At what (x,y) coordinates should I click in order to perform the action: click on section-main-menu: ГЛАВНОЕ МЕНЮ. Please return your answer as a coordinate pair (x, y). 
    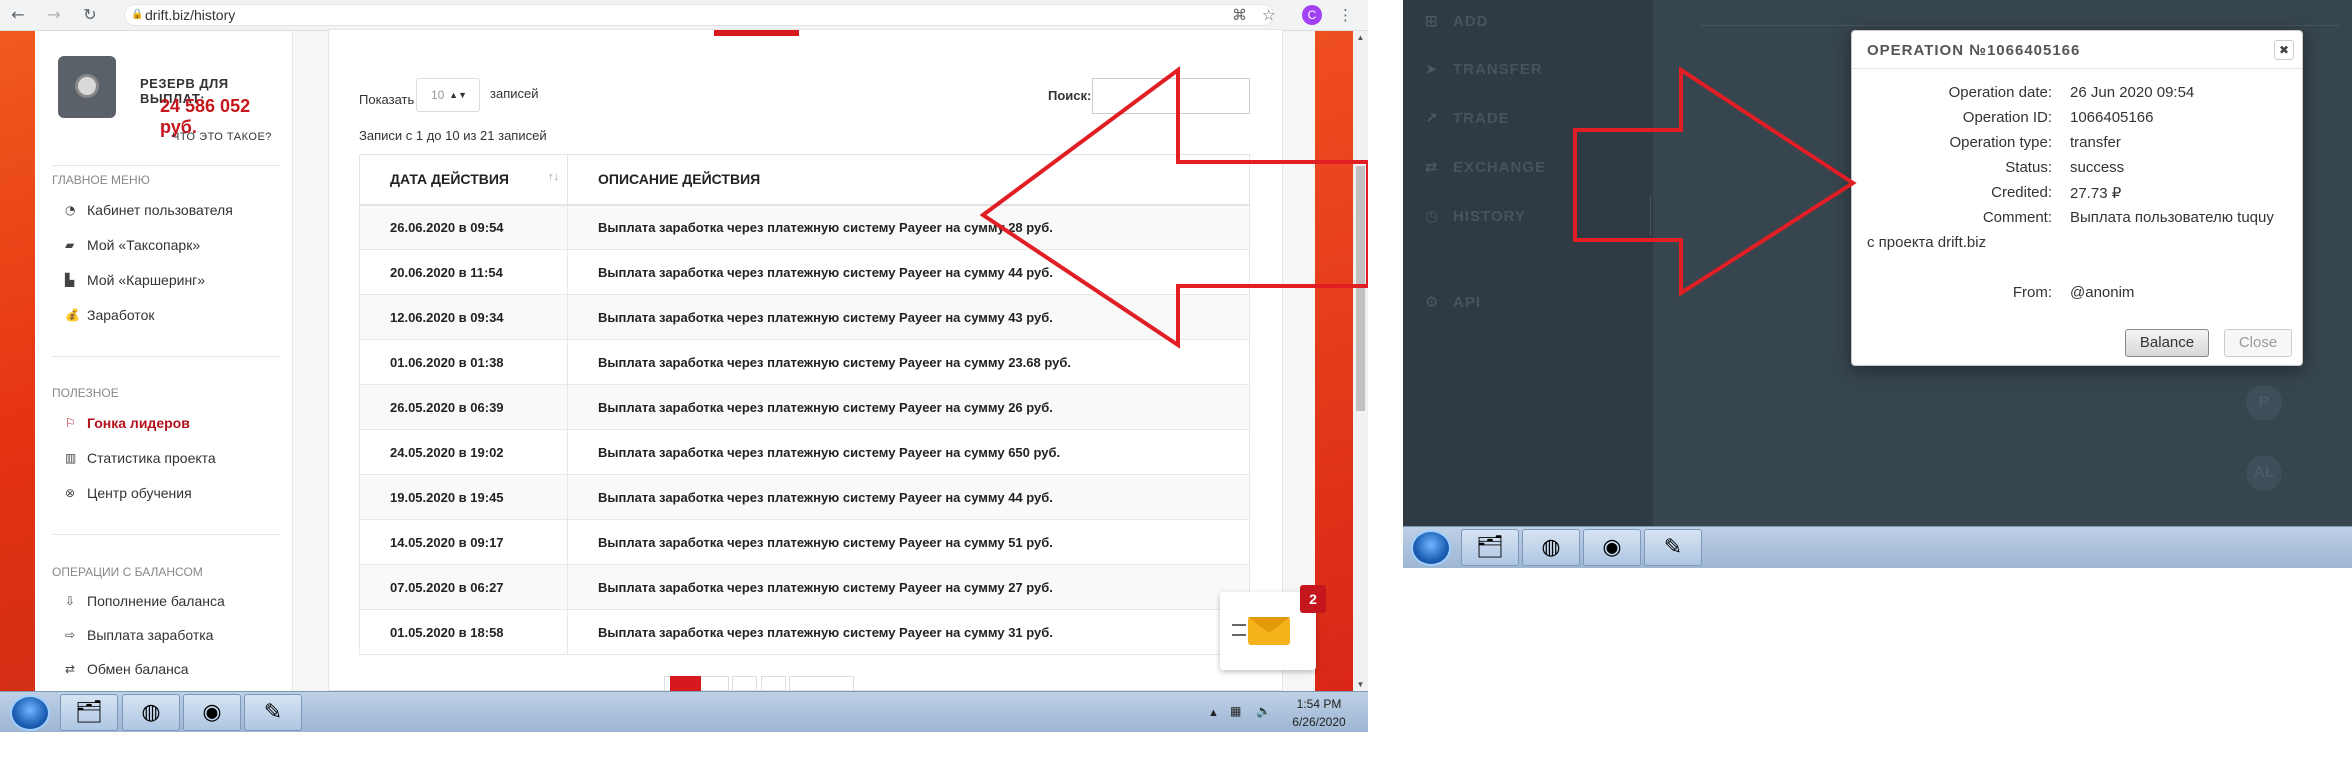
    Looking at the image, I should click on (101, 180).